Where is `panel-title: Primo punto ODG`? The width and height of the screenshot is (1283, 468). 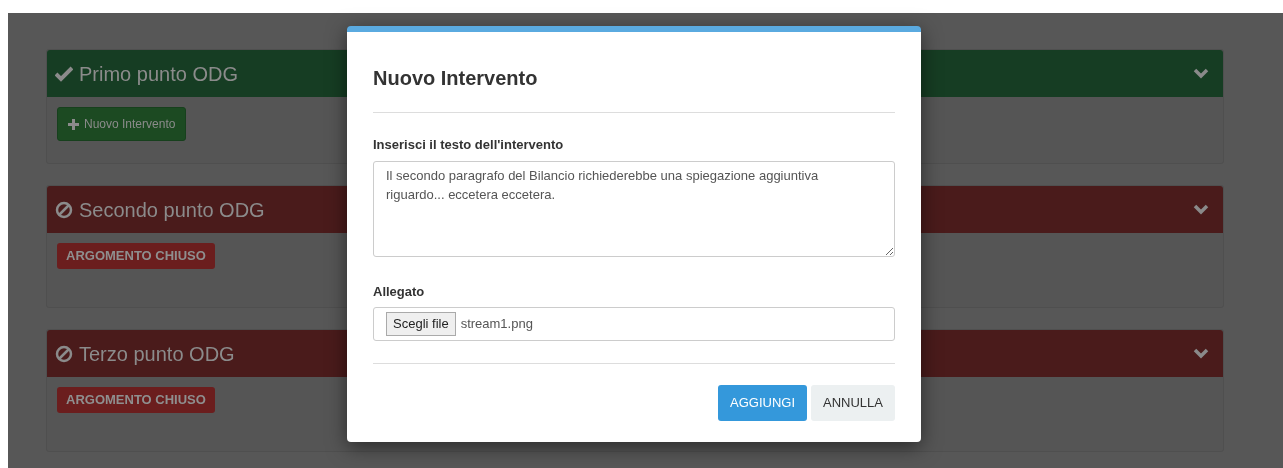
panel-title: Primo punto ODG is located at coordinates (158, 74).